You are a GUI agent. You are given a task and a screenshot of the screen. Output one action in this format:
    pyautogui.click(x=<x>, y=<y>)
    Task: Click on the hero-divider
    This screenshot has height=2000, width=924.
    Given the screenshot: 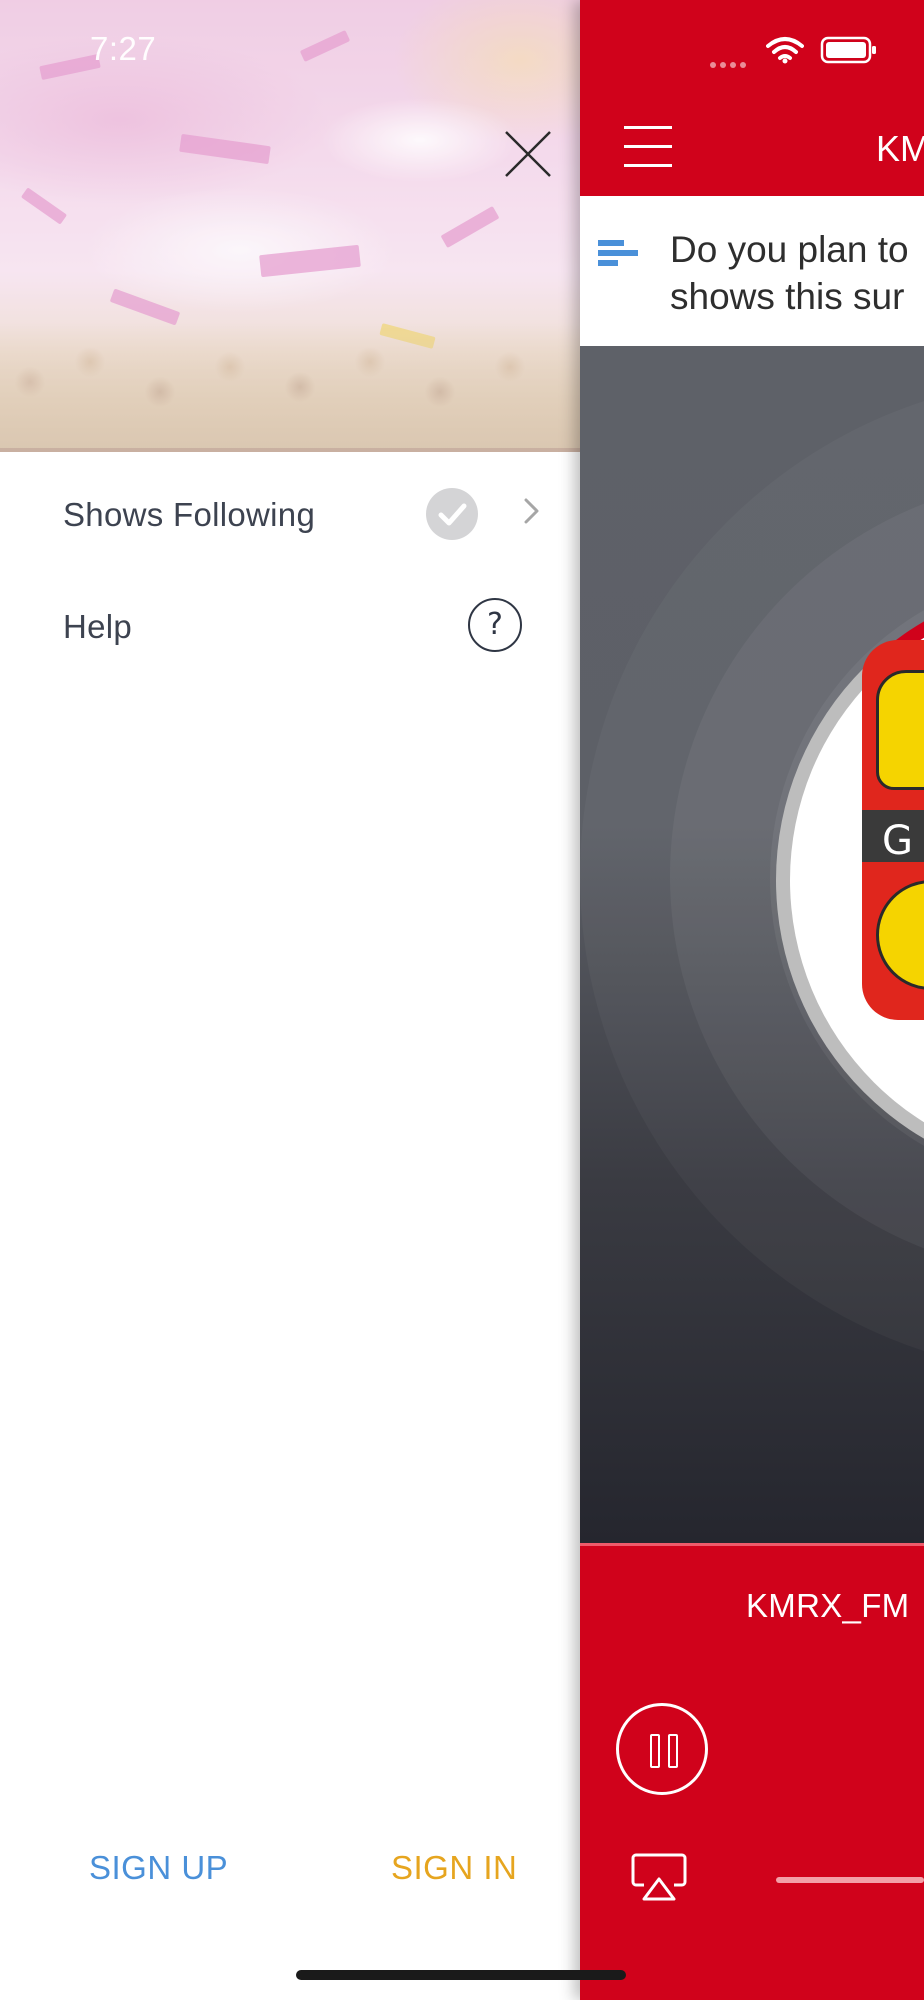 What is the action you would take?
    pyautogui.click(x=290, y=450)
    